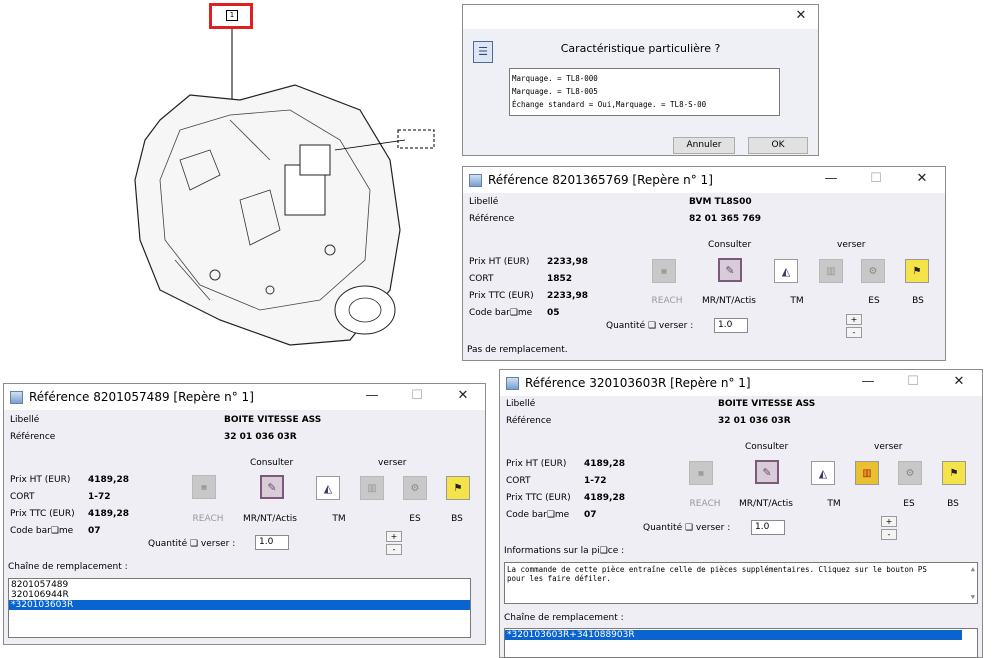  I want to click on replacement-chain-list: 8201057489 320106944R *320103603R, so click(239, 608).